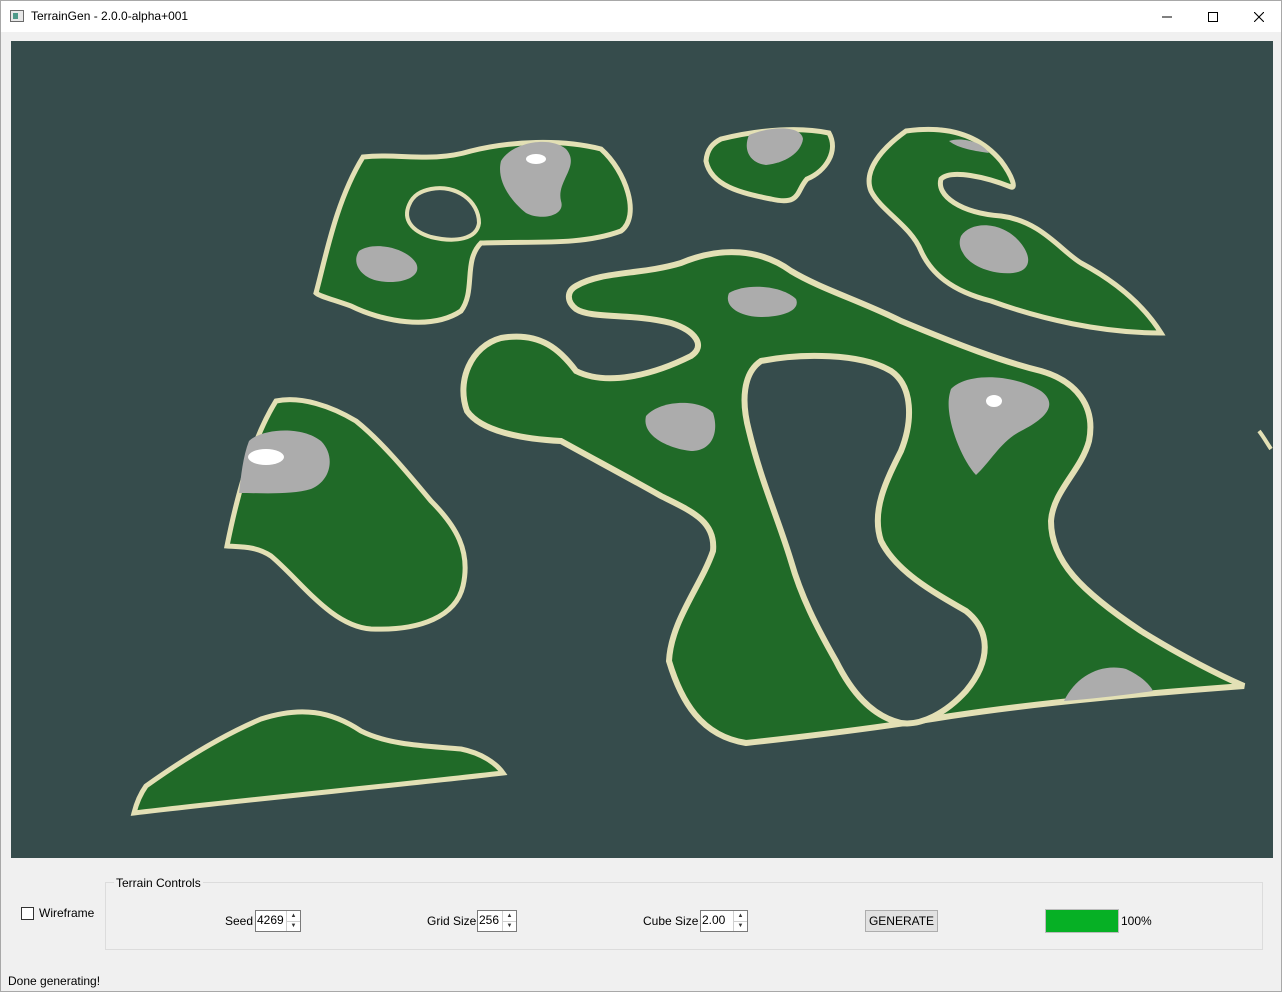  Describe the element at coordinates (509, 927) in the screenshot. I see `grid-size-decrement-icon: ▼` at that location.